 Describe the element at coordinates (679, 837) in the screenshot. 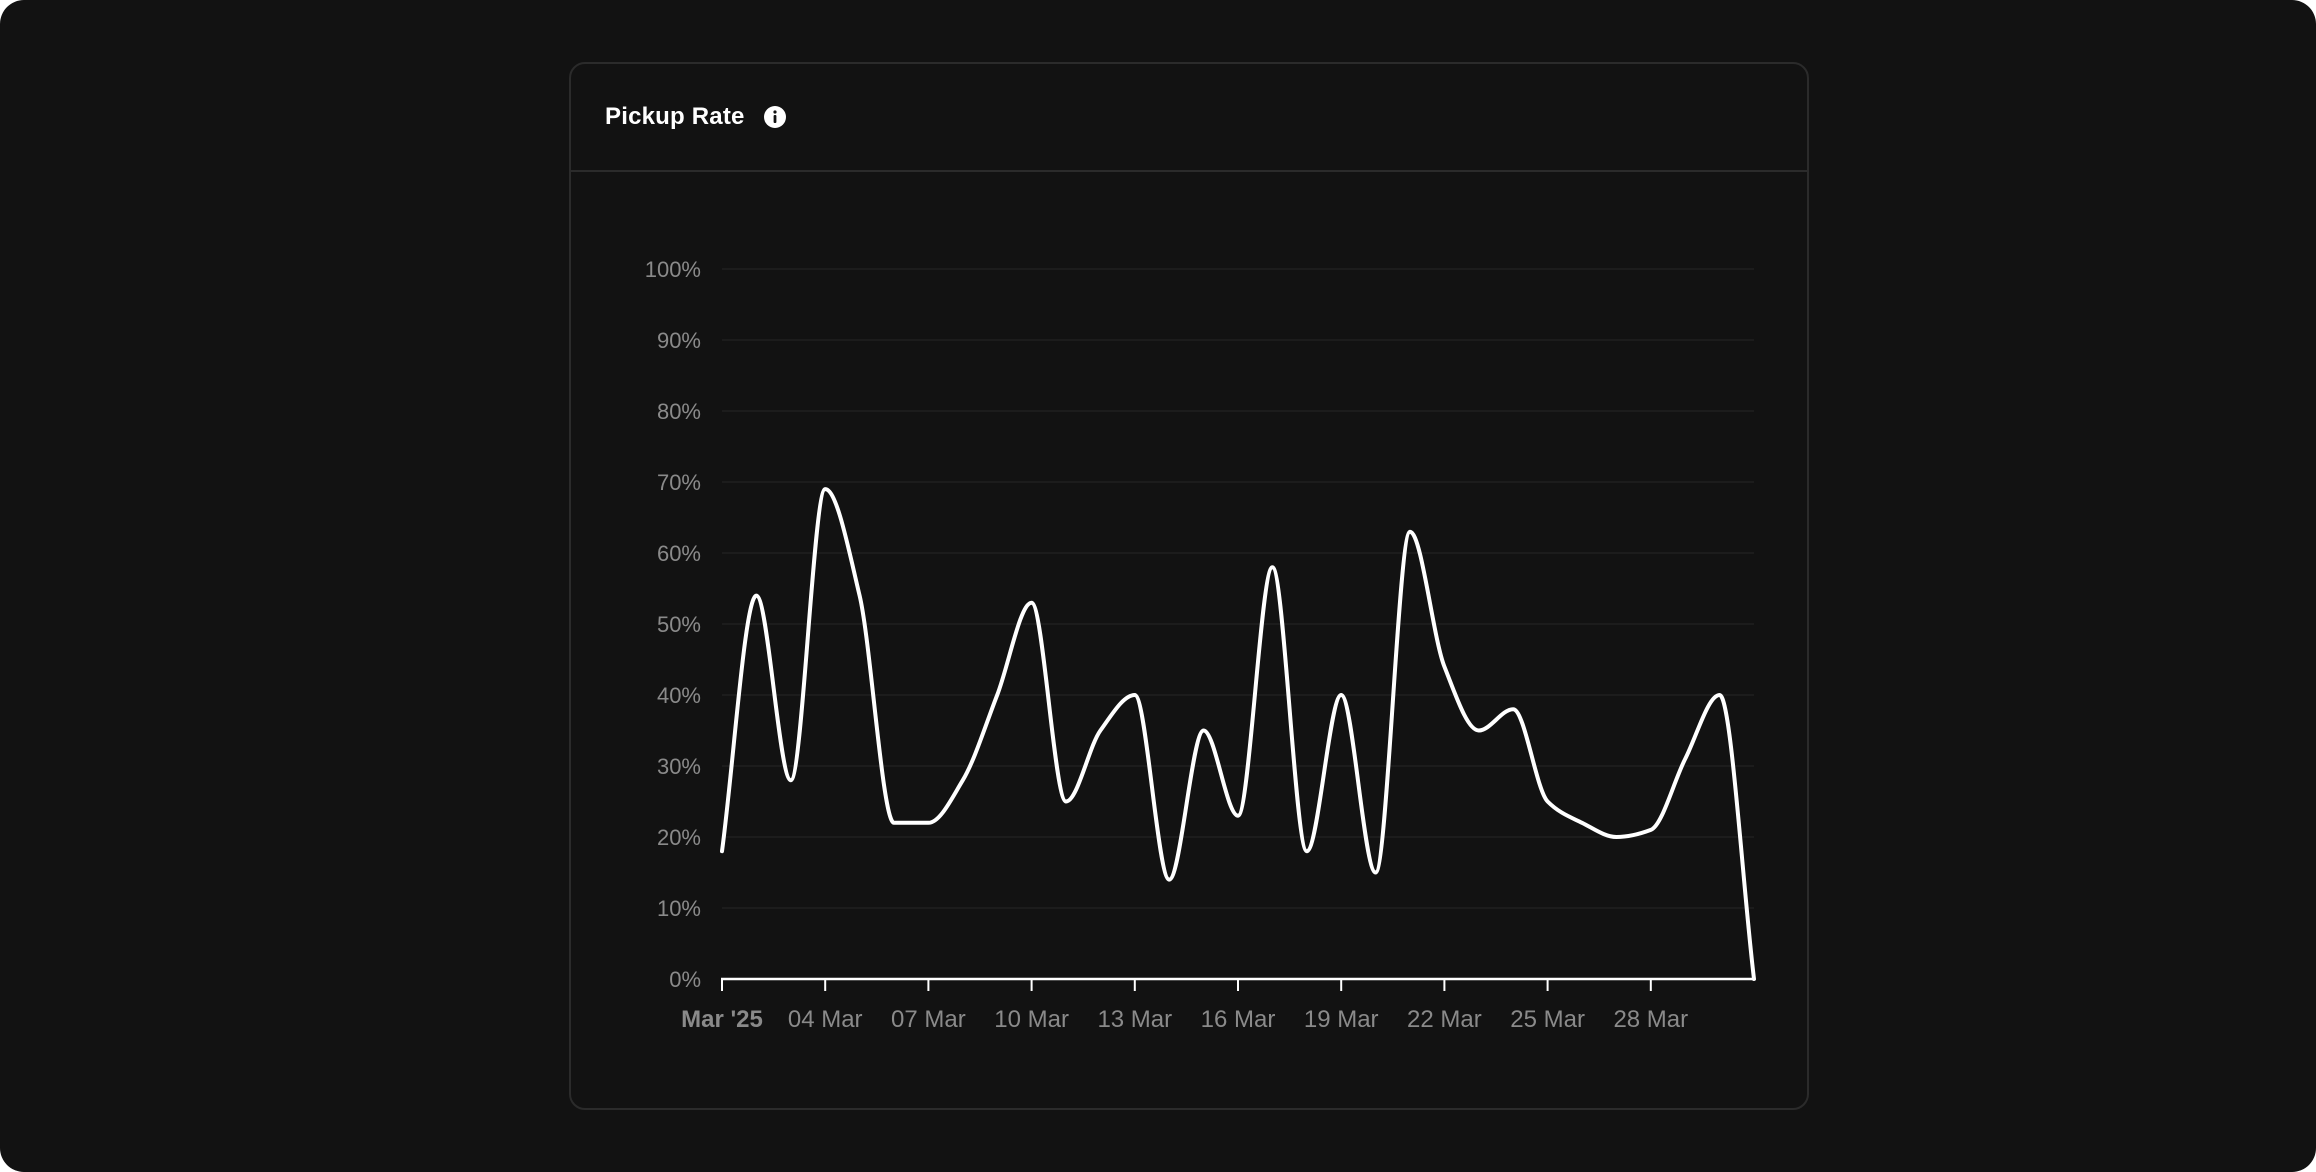

I see `y-tick-label: 20%` at that location.